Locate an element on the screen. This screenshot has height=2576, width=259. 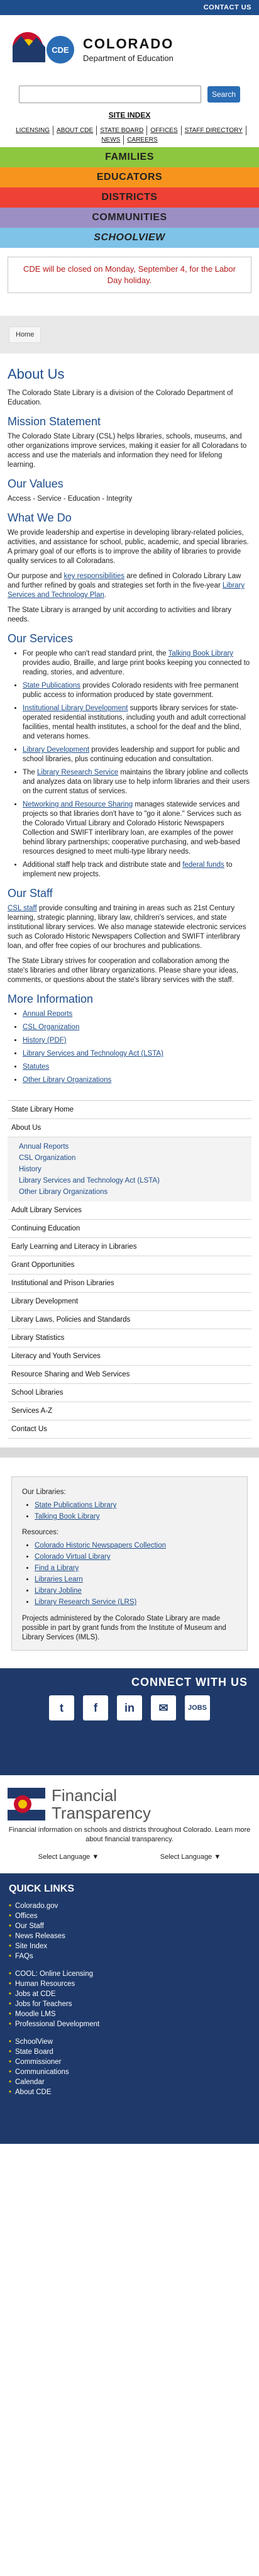
breadcrumb-home: Home is located at coordinates (25, 334).